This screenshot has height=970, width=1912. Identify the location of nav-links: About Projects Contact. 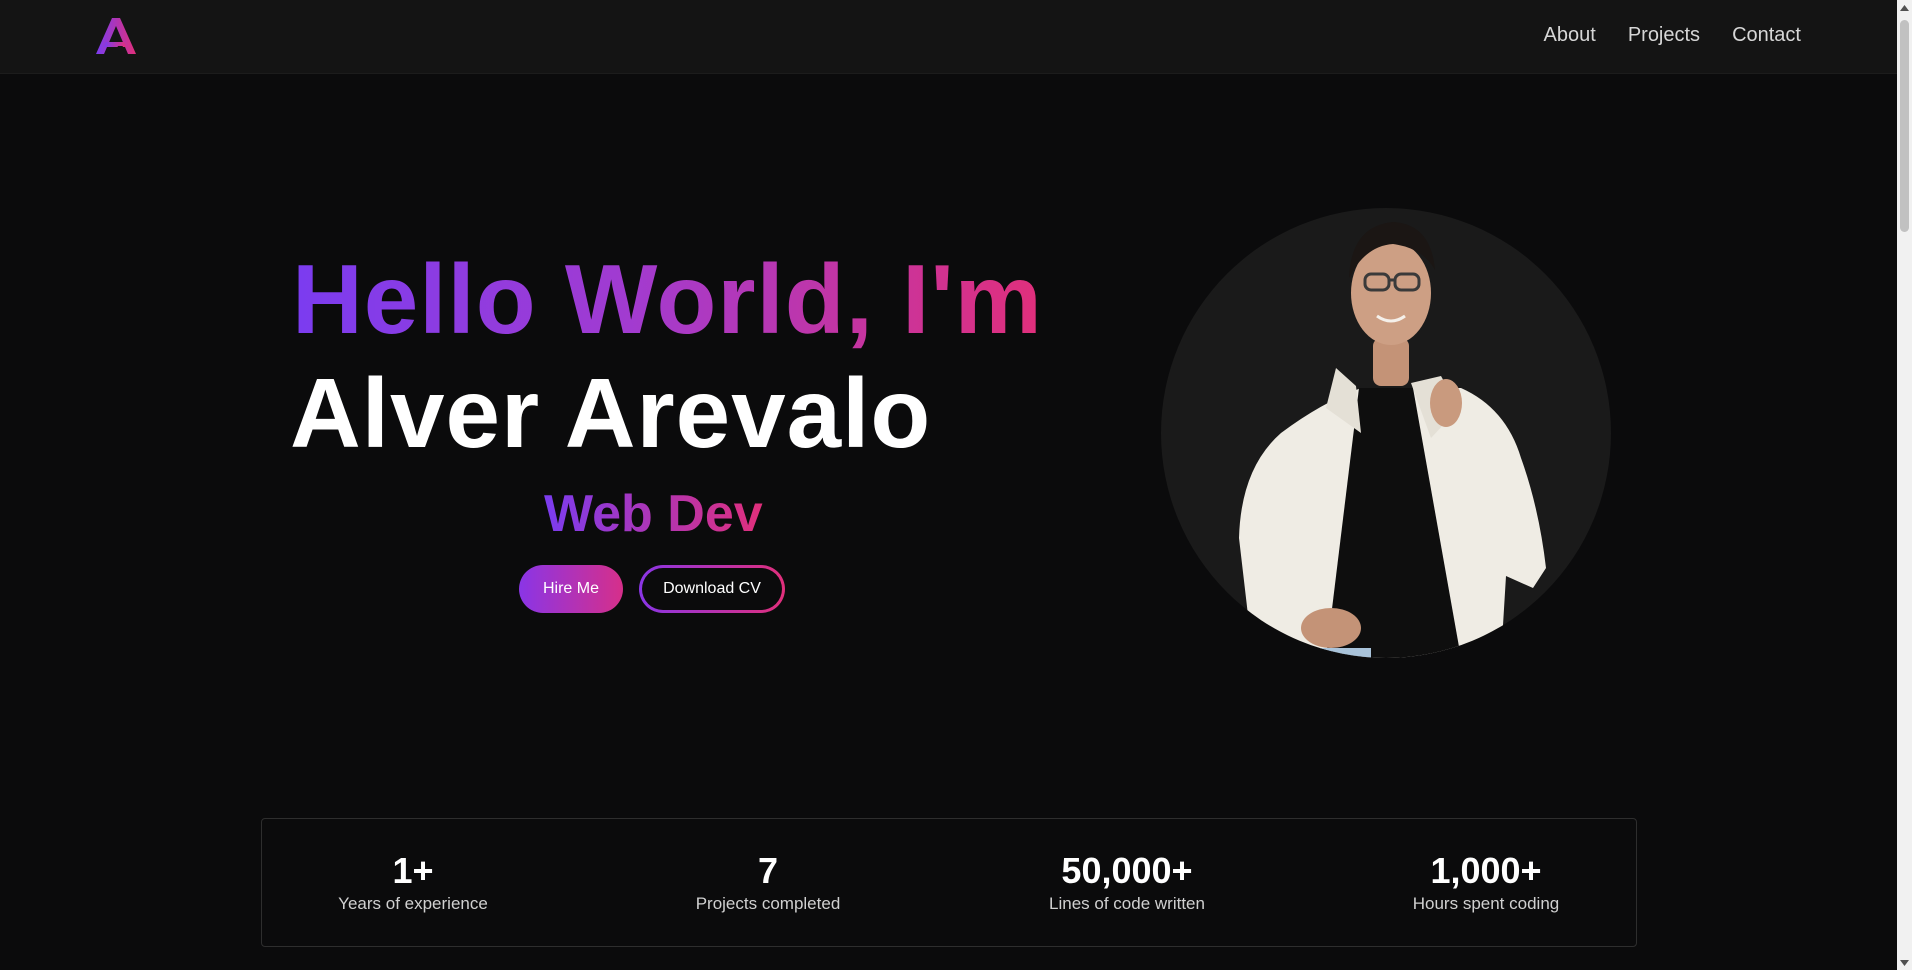
(1672, 35).